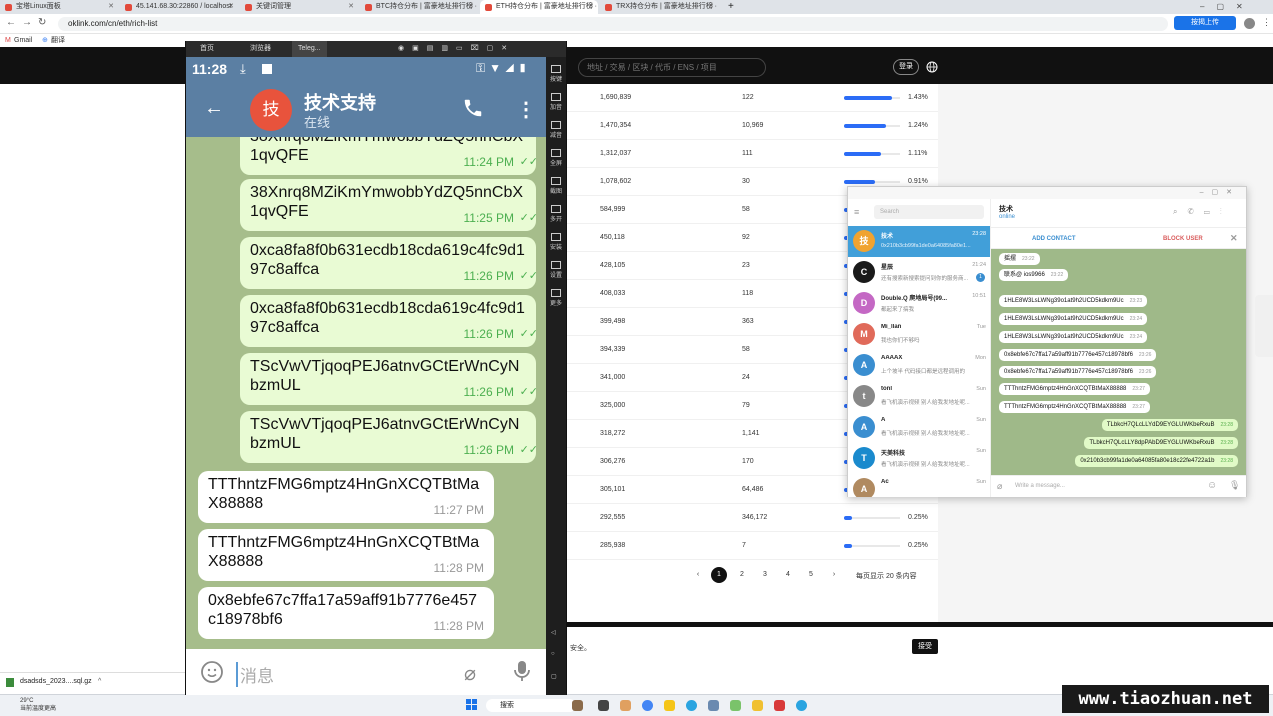  I want to click on folder-icon, so click(757, 705).